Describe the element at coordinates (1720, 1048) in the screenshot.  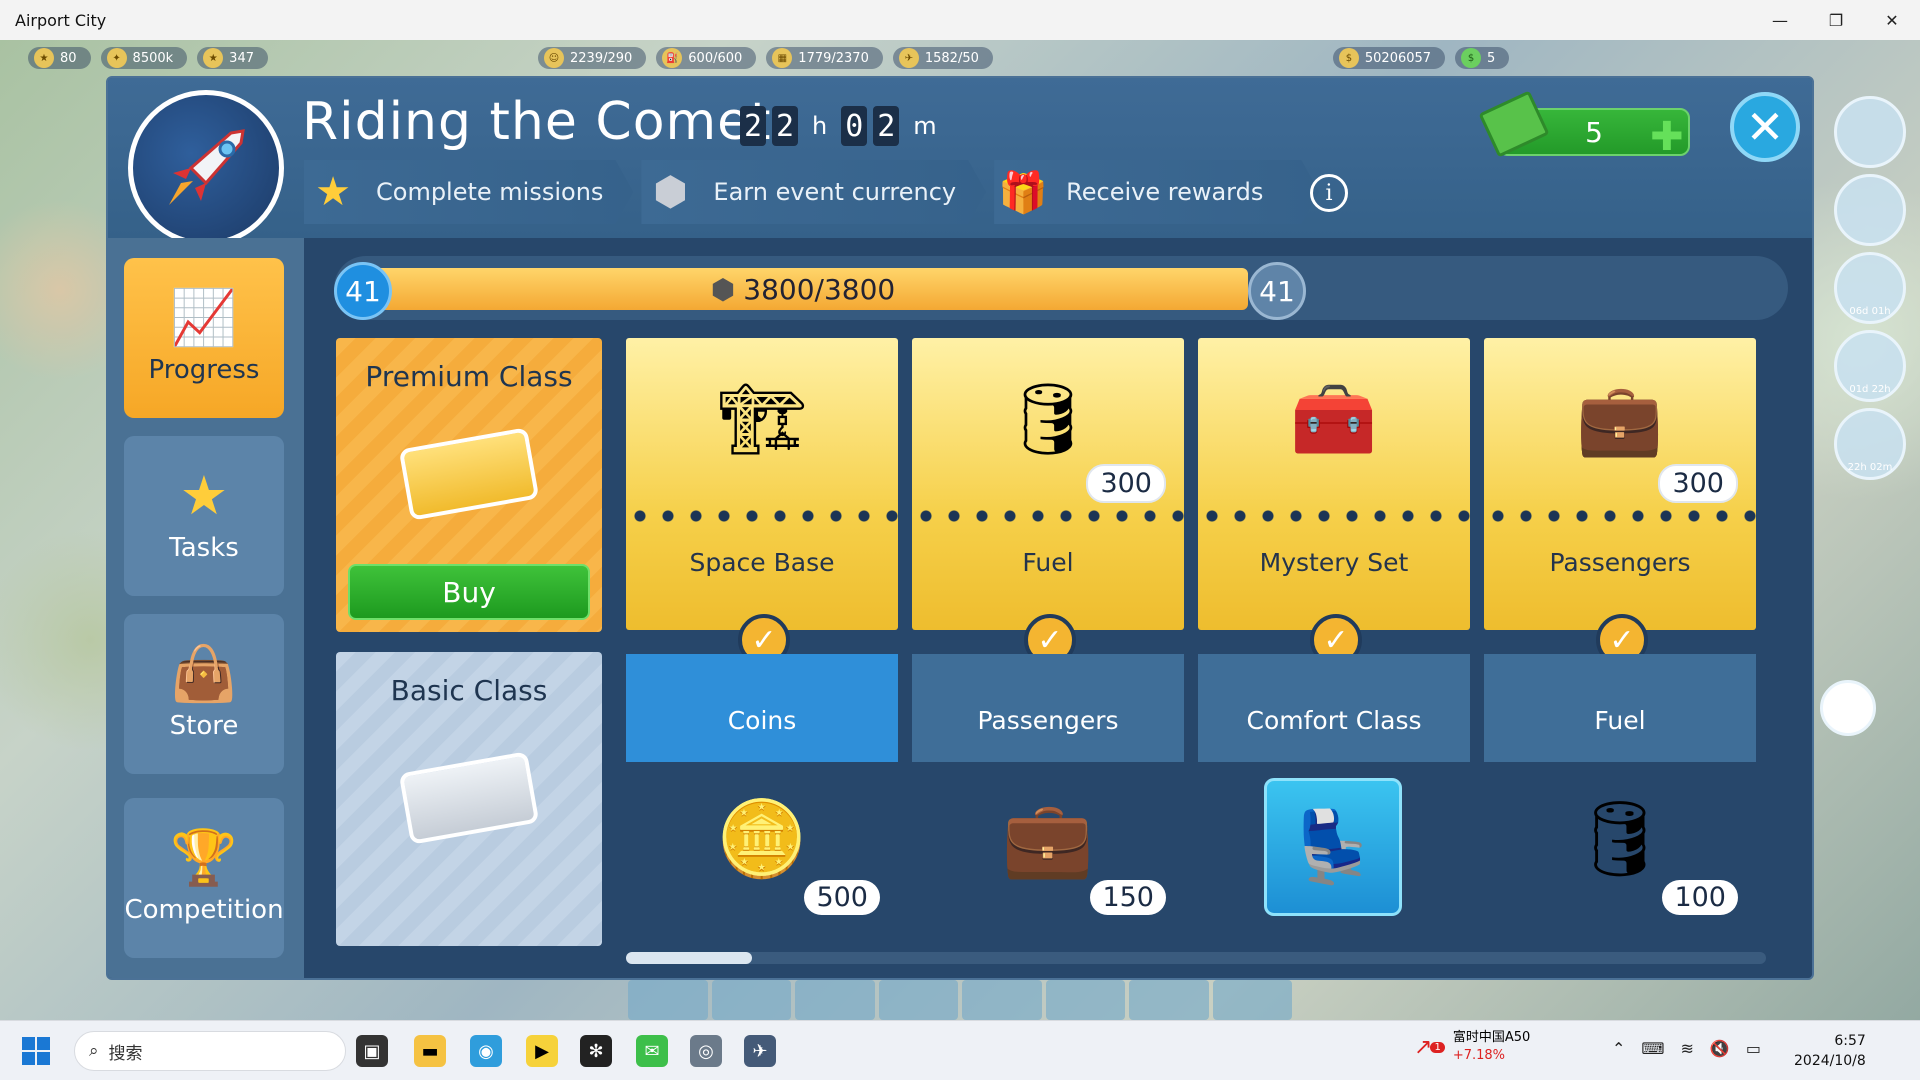
I see `volume-muted-icon: 🔇` at that location.